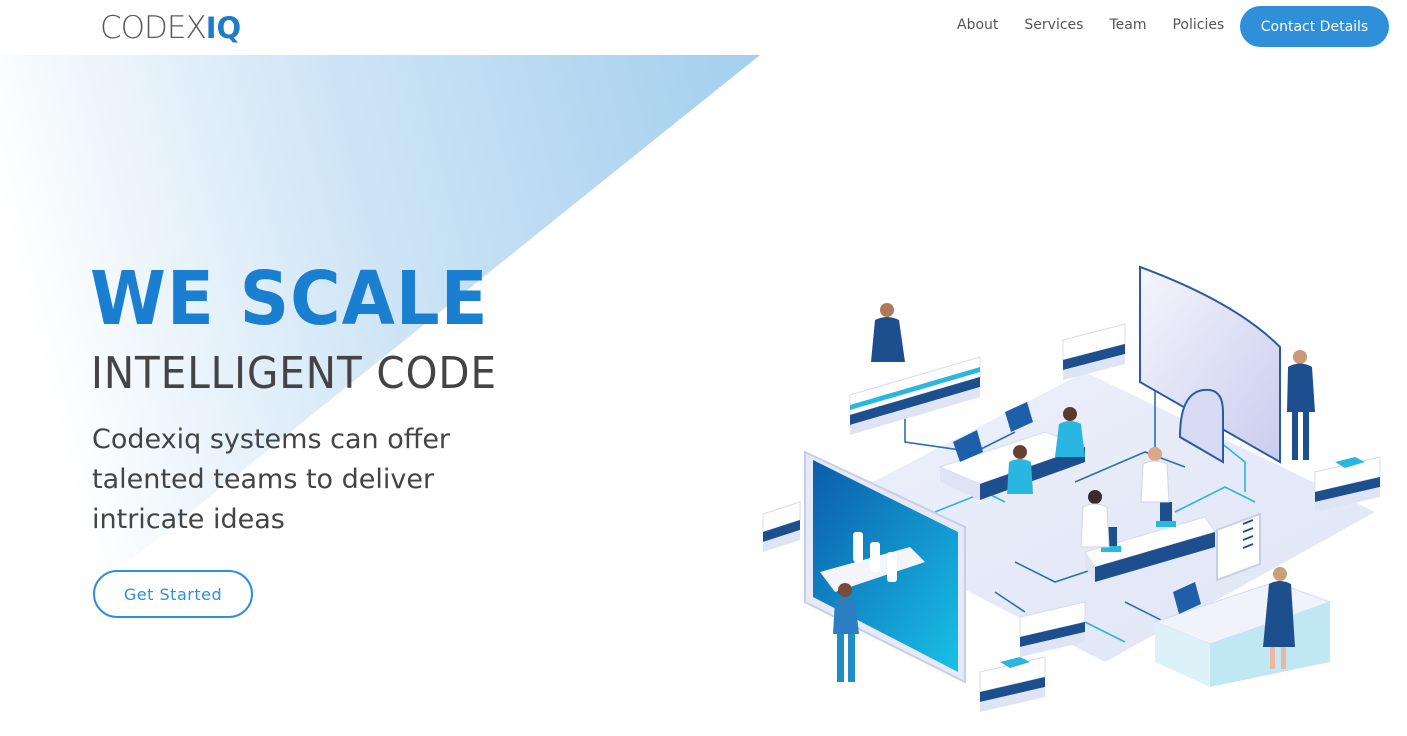 This screenshot has width=1407, height=736. Describe the element at coordinates (173, 594) in the screenshot. I see `get-started-button: Get Started` at that location.